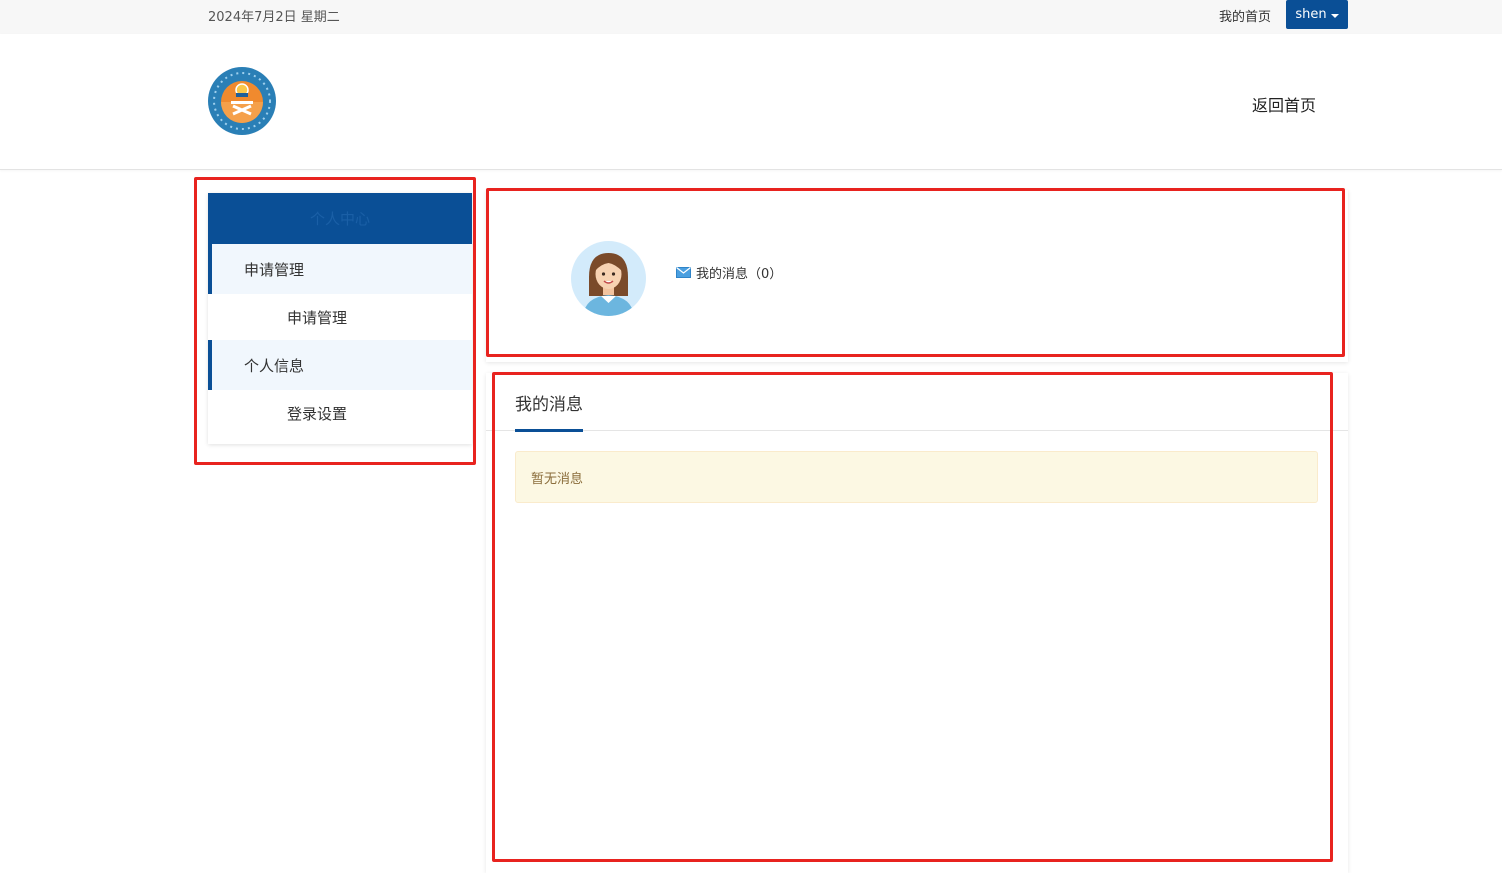 The width and height of the screenshot is (1502, 873). I want to click on my-messages-label: 我的消息（0）, so click(739, 274).